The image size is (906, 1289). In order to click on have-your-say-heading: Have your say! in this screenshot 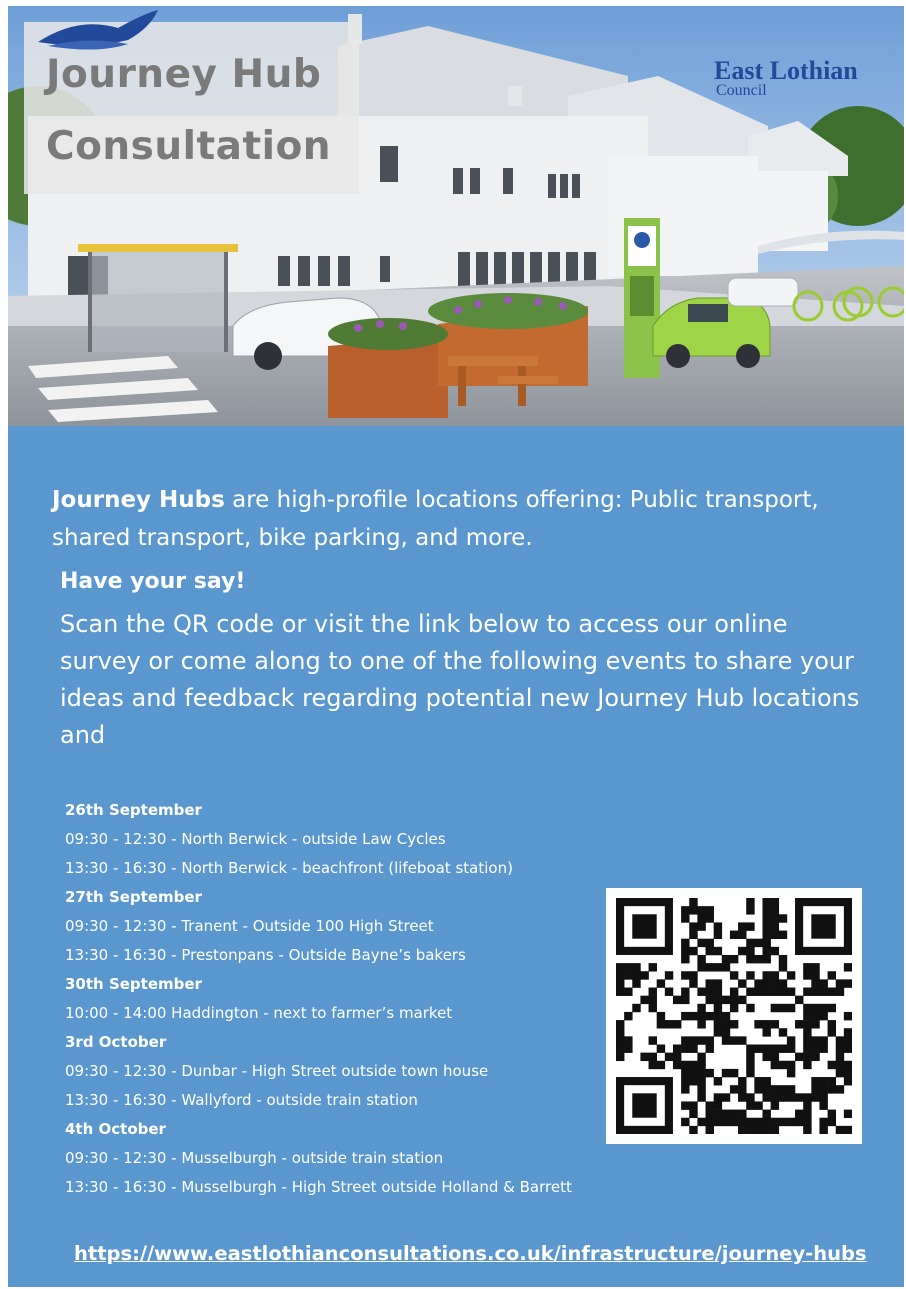, I will do `click(153, 581)`.